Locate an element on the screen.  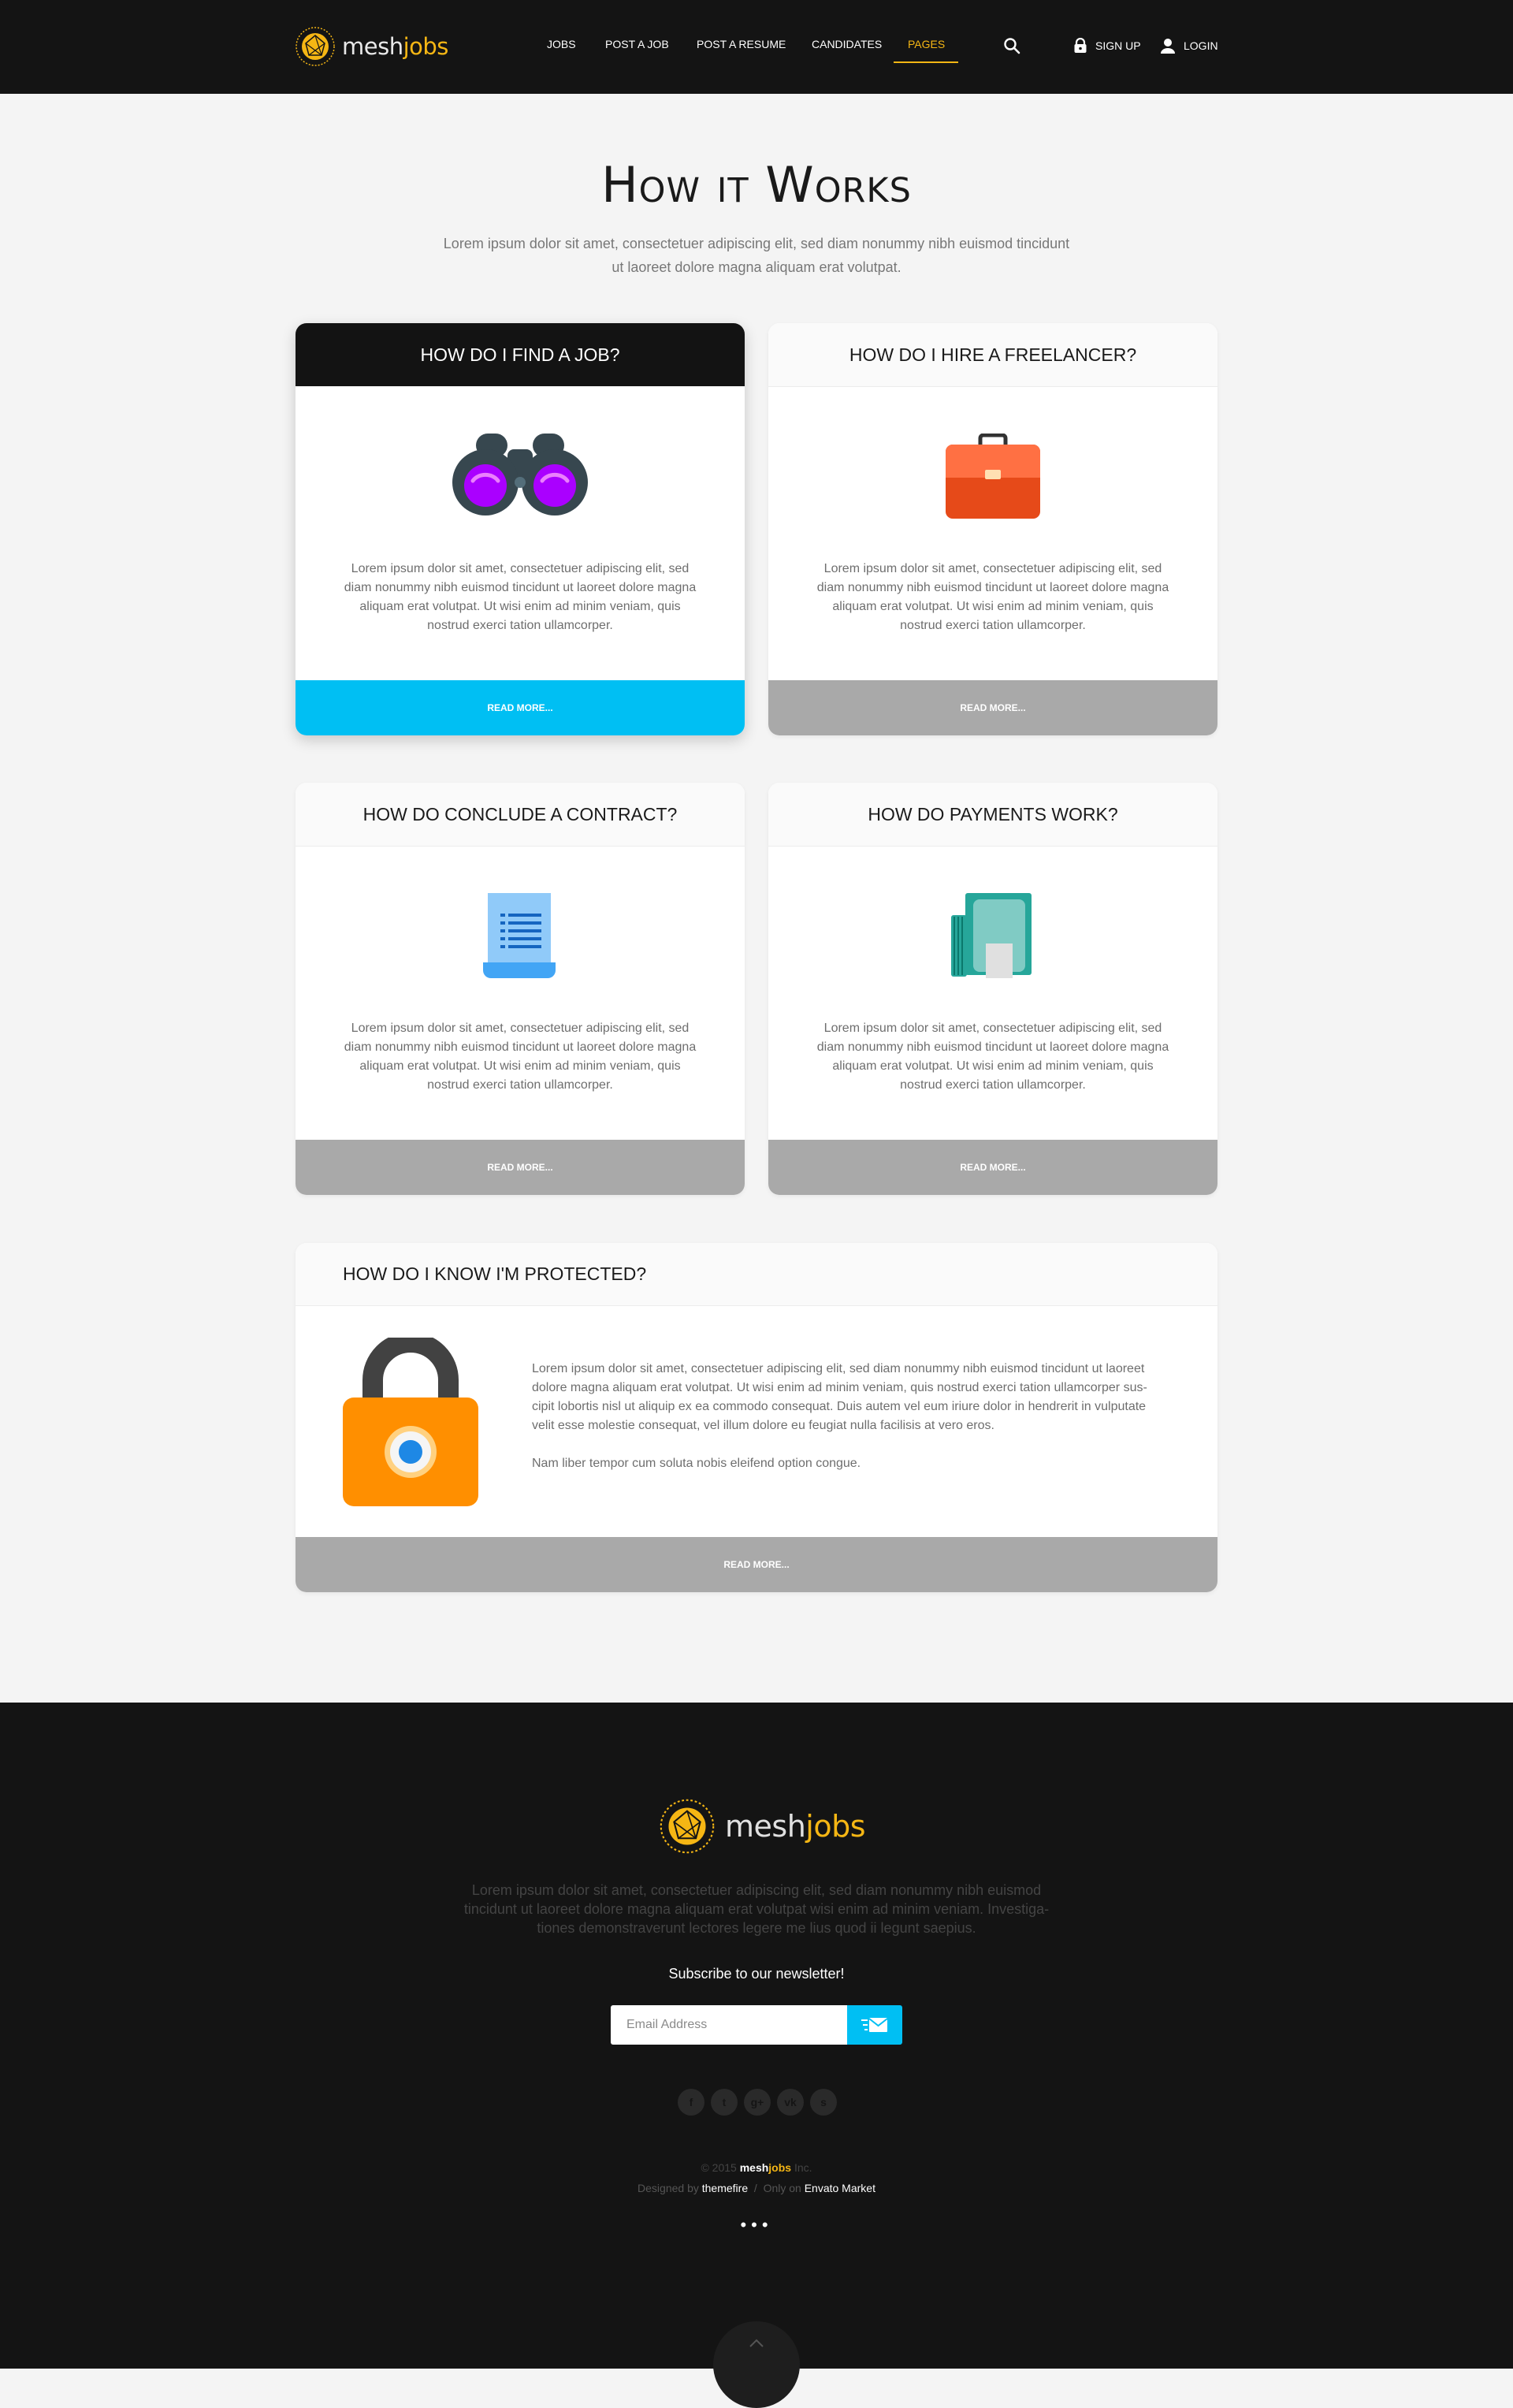
binoculars-icon is located at coordinates (520, 474).